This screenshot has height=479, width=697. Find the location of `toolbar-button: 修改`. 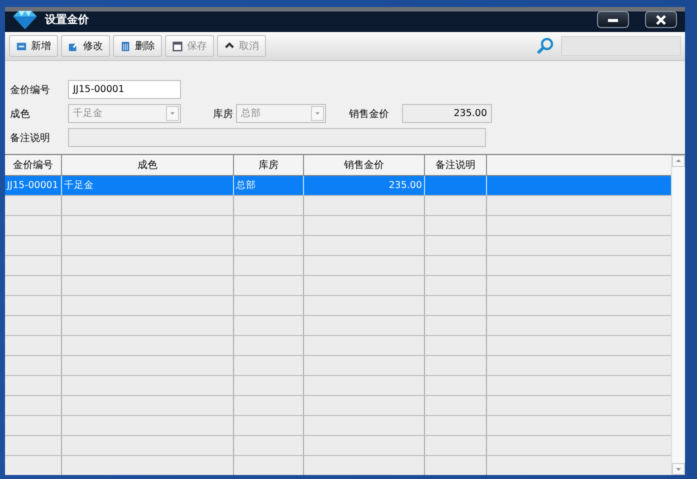

toolbar-button: 修改 is located at coordinates (85, 46).